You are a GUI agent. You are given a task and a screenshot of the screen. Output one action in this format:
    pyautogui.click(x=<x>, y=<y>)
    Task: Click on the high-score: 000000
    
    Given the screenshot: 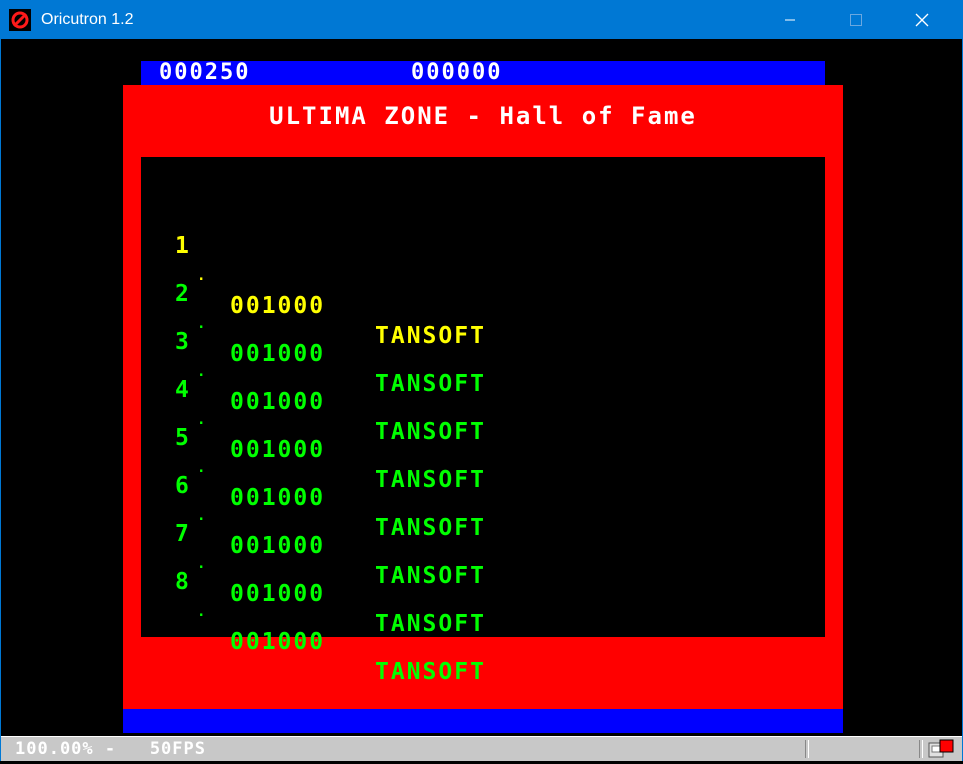 What is the action you would take?
    pyautogui.click(x=457, y=72)
    